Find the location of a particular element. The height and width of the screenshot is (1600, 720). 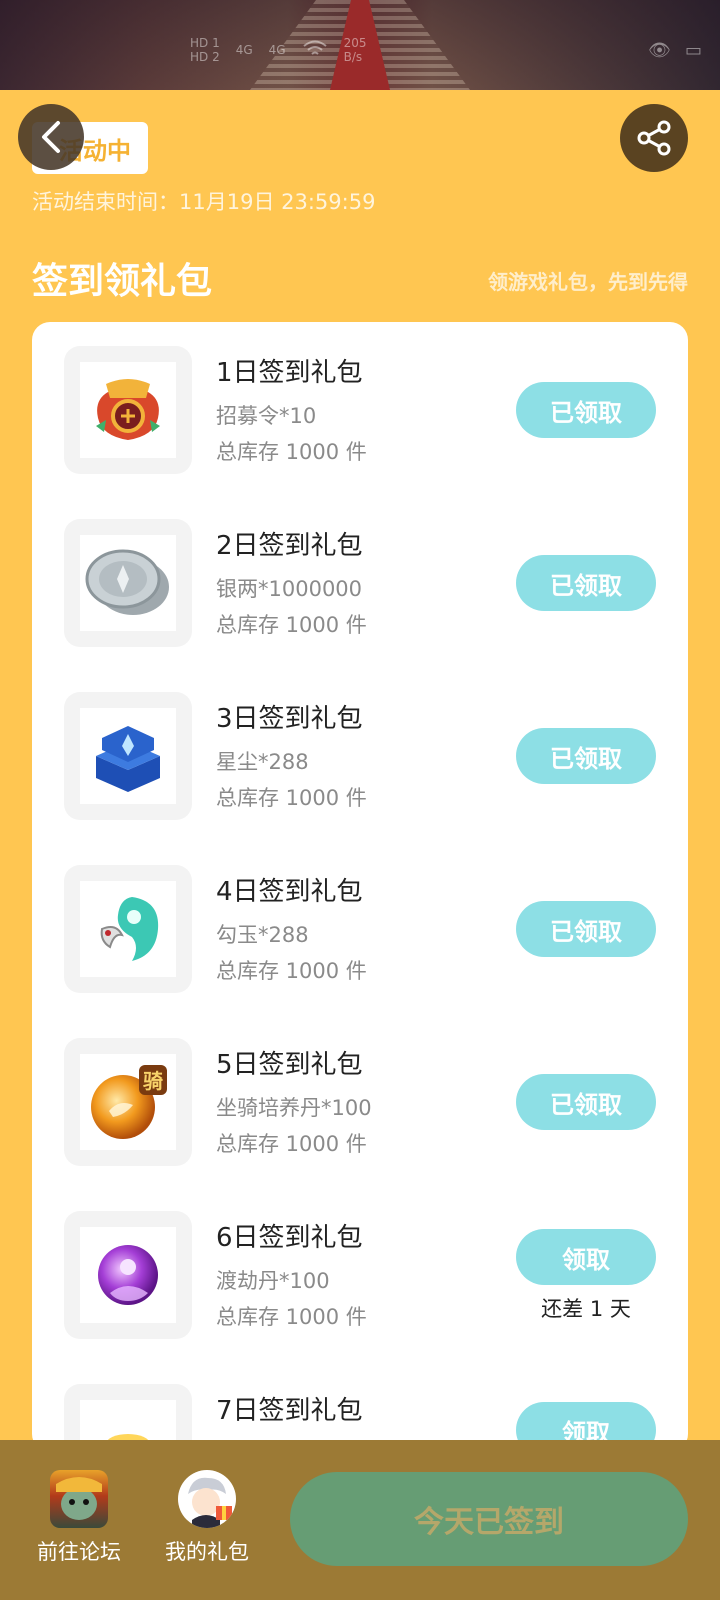

gift-title: 5日签到礼包 is located at coordinates (289, 1065).